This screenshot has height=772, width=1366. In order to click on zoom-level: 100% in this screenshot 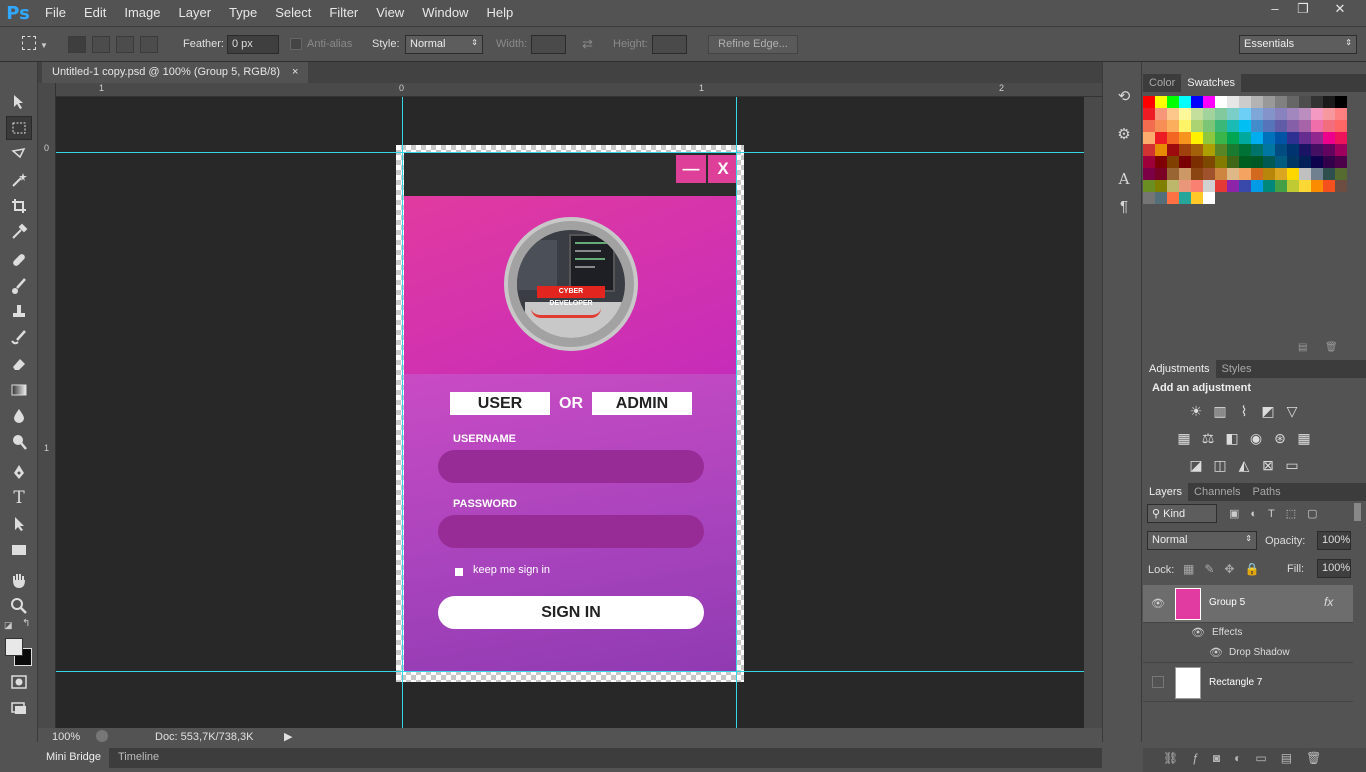, I will do `click(66, 737)`.